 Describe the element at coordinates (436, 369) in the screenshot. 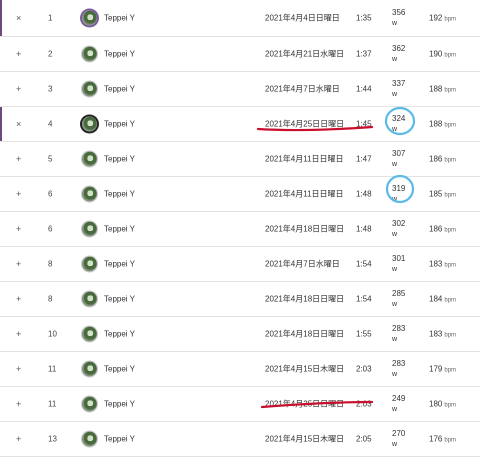

I see `heart-rate-value: 179` at that location.